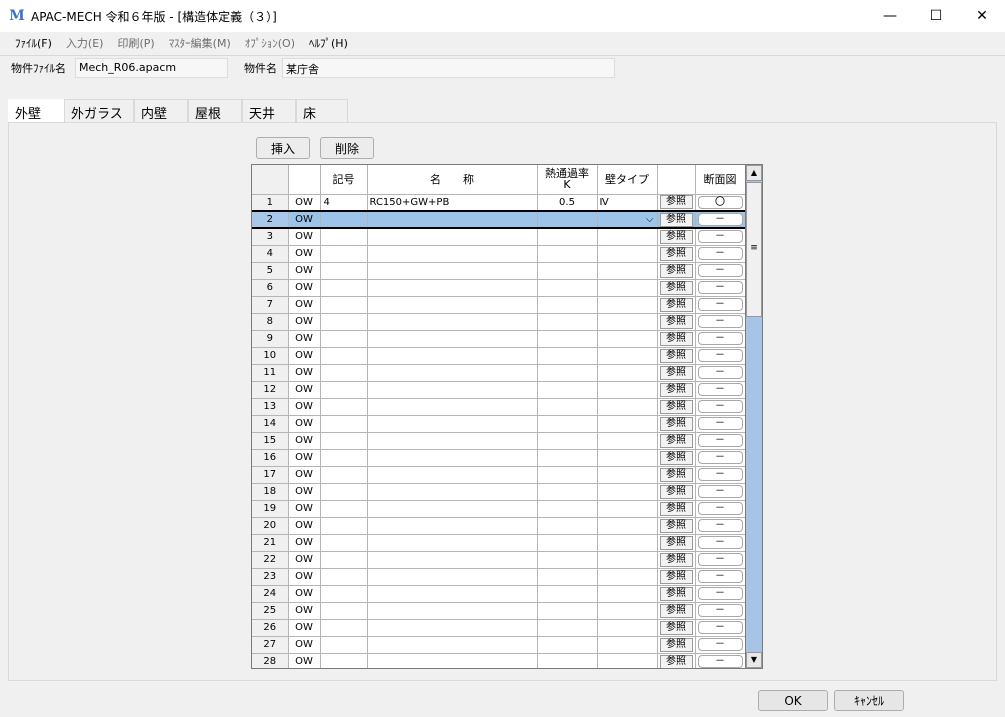 This screenshot has width=1005, height=717. I want to click on insert-button: 挿入, so click(283, 148).